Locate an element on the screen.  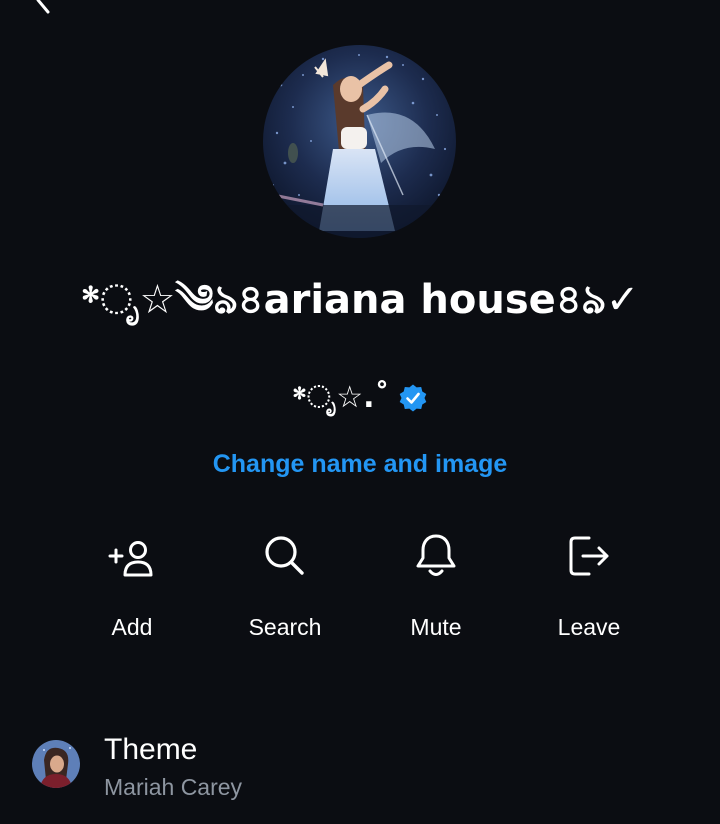
verified-badge-icon is located at coordinates (413, 397).